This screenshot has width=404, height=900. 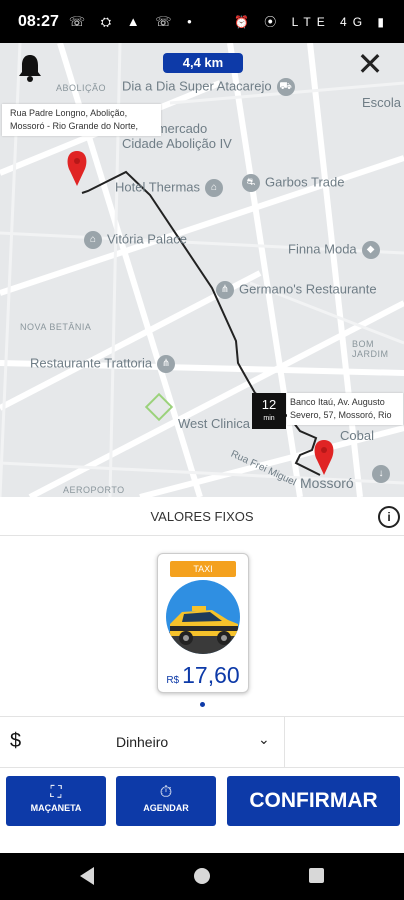 I want to click on back-icon, so click(x=87, y=876).